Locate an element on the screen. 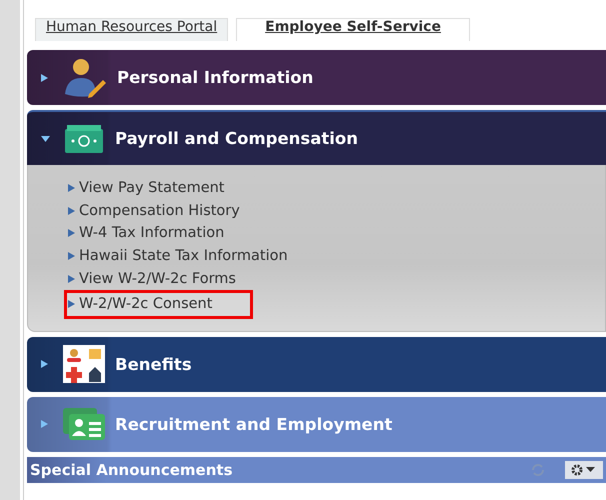 The image size is (606, 500). section-title: Benefits is located at coordinates (153, 364).